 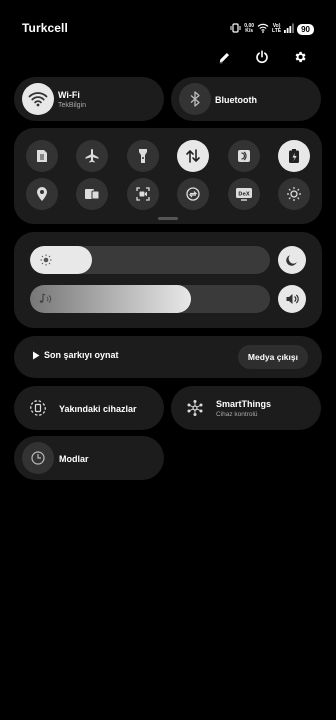 What do you see at coordinates (42, 156) in the screenshot?
I see `sim-icon` at bounding box center [42, 156].